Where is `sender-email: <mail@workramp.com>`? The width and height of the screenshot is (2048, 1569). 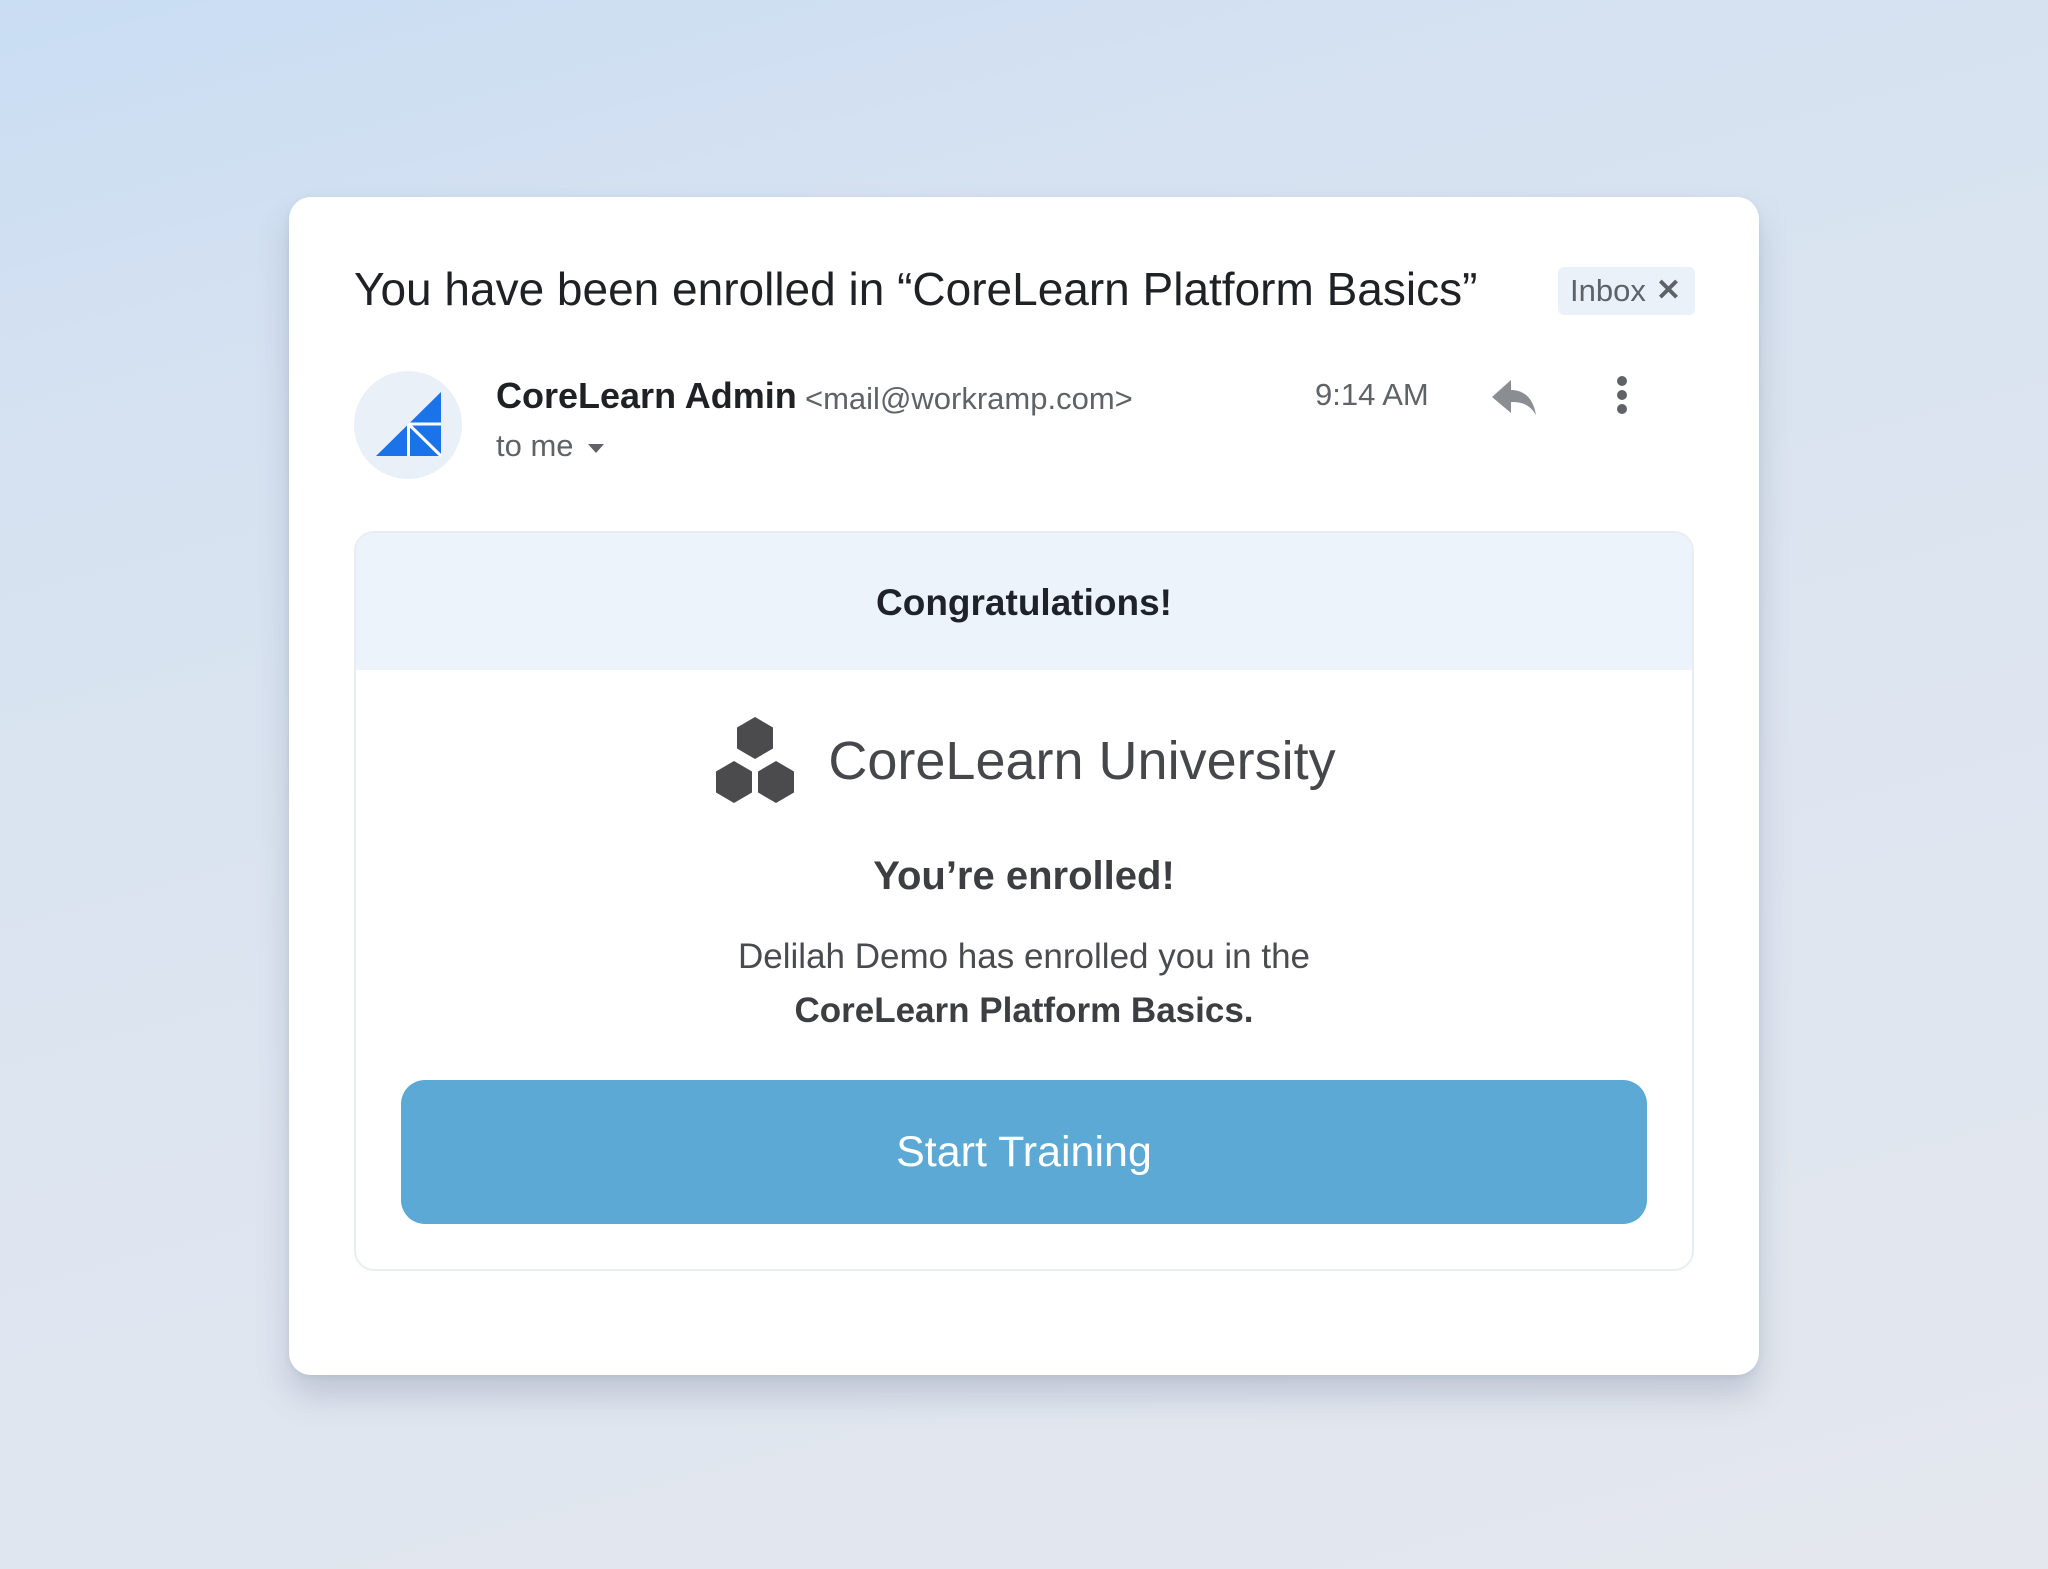 sender-email: <mail@workramp.com> is located at coordinates (969, 398).